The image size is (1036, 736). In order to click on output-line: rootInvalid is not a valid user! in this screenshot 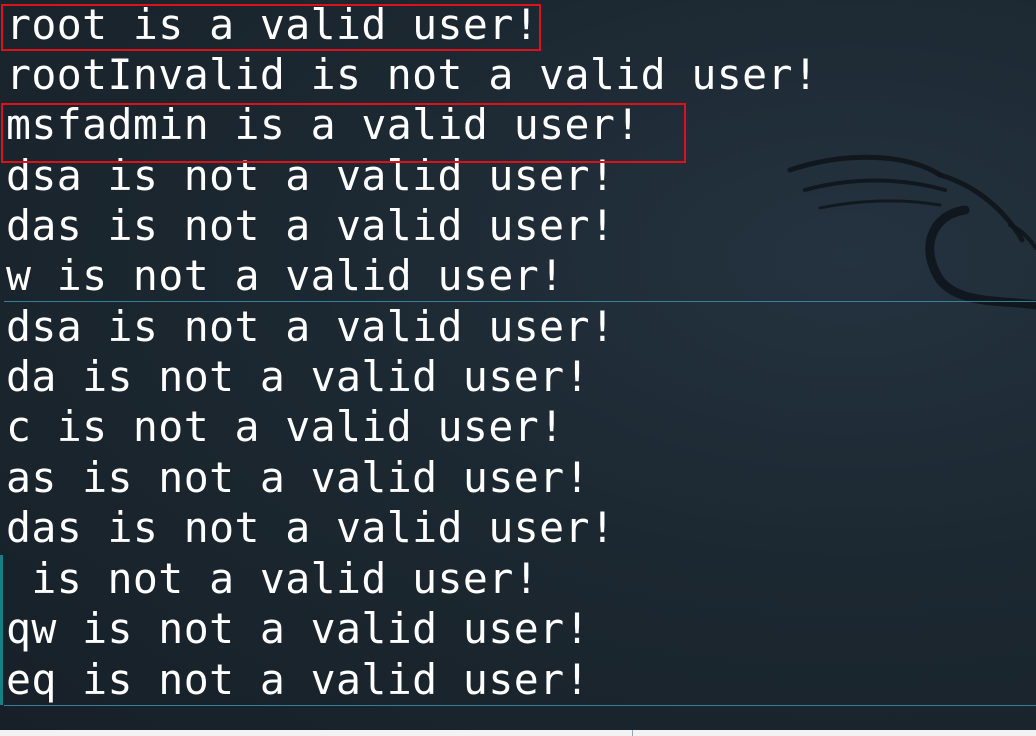, I will do `click(412, 74)`.